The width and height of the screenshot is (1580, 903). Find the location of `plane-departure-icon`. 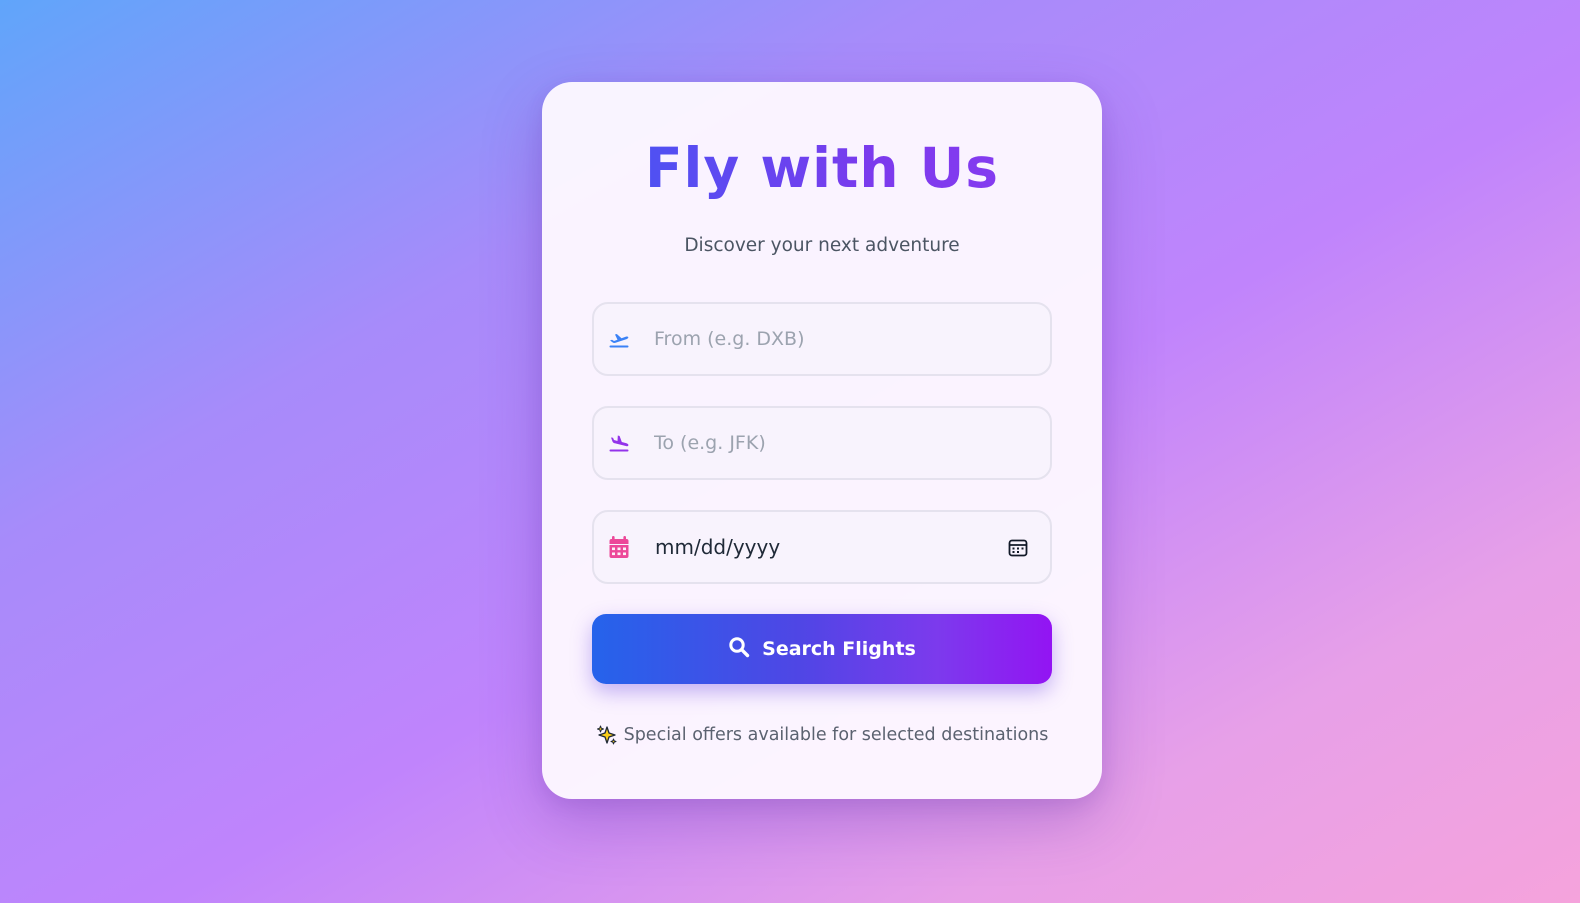

plane-departure-icon is located at coordinates (619, 339).